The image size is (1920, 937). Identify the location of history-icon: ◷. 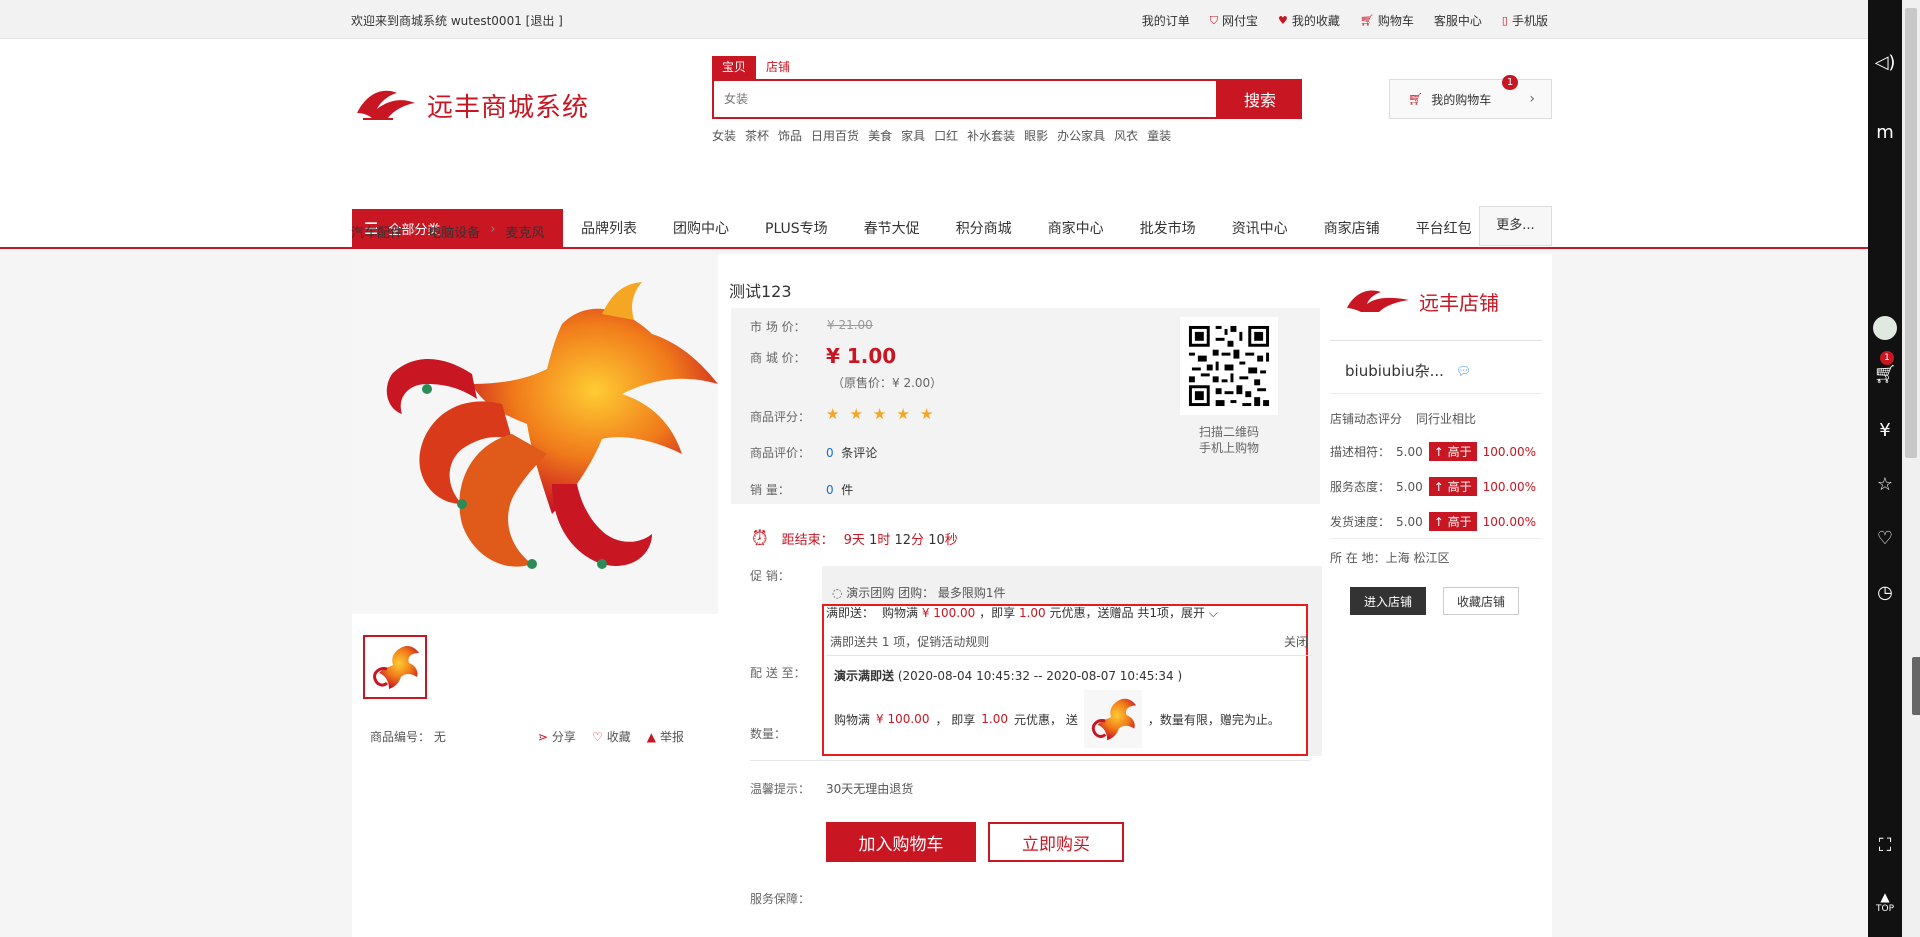
(1885, 592).